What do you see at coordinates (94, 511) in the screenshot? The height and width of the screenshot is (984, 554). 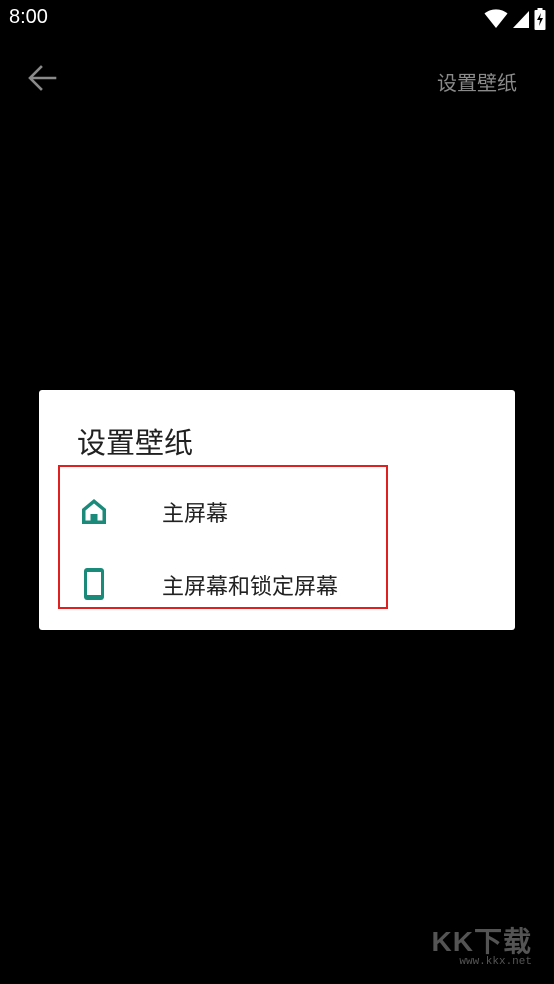 I see `home-icon` at bounding box center [94, 511].